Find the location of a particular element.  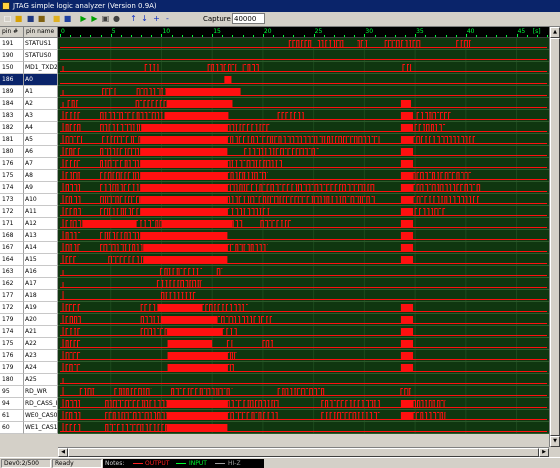

step-button: ▶ is located at coordinates (94, 18).